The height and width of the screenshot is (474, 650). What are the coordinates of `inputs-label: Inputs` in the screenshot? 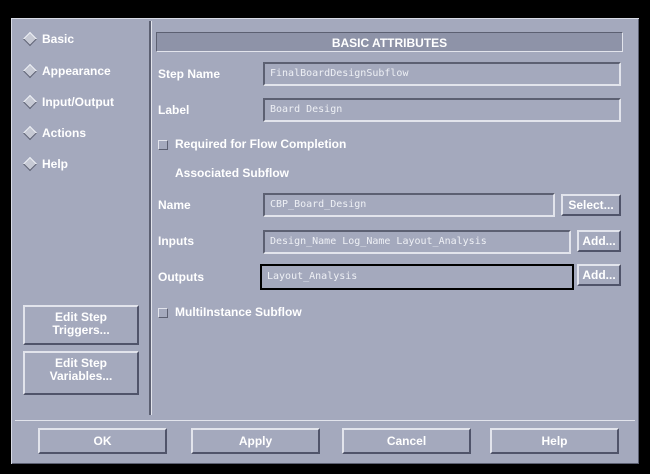 It's located at (176, 241).